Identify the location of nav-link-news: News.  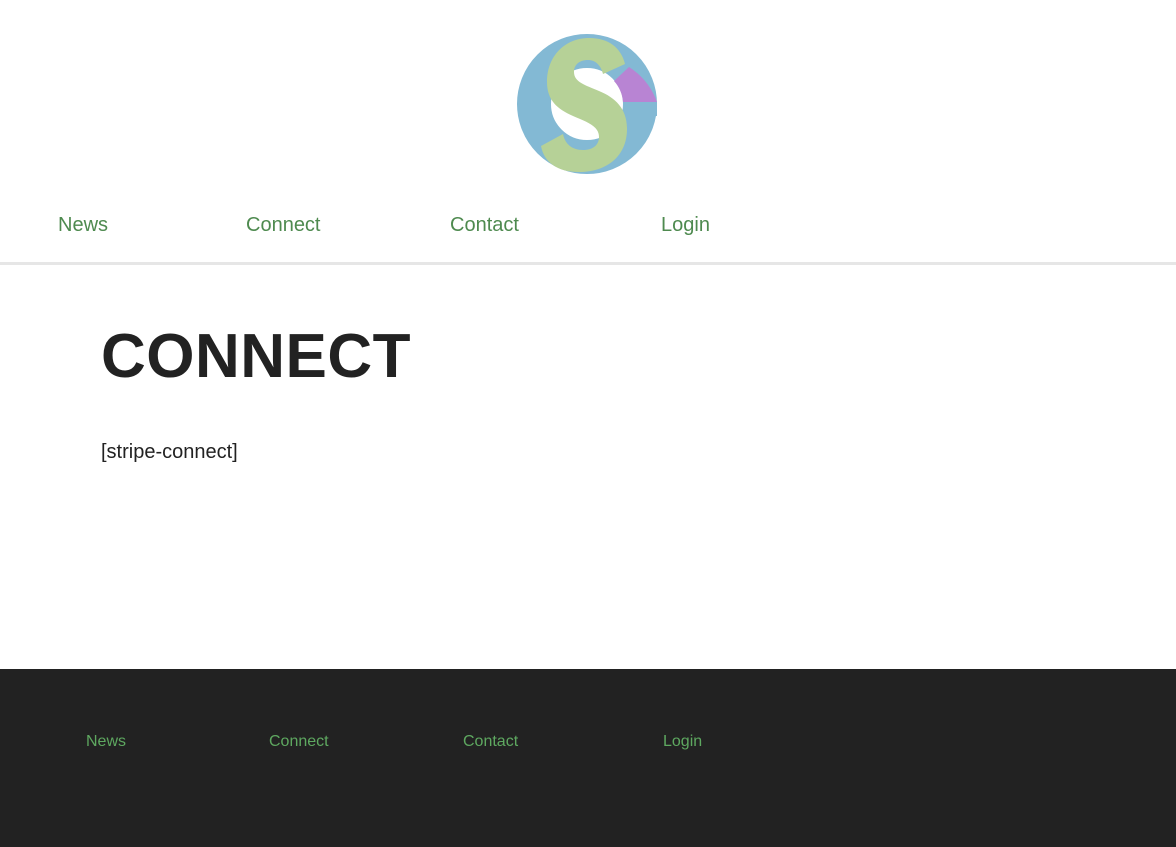
(83, 225).